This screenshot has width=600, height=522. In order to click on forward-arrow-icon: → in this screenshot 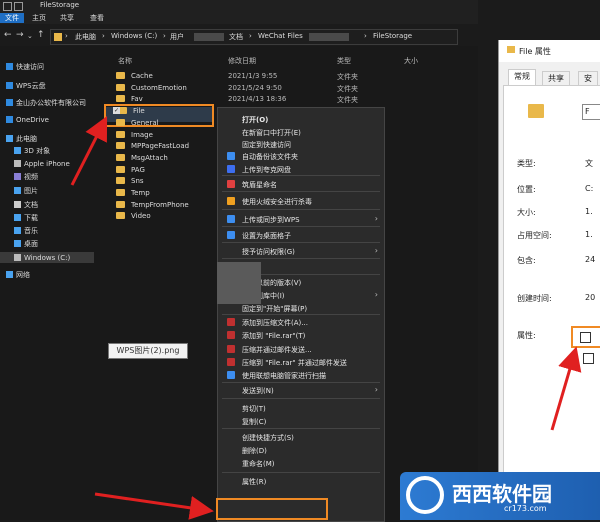, I will do `click(20, 35)`.